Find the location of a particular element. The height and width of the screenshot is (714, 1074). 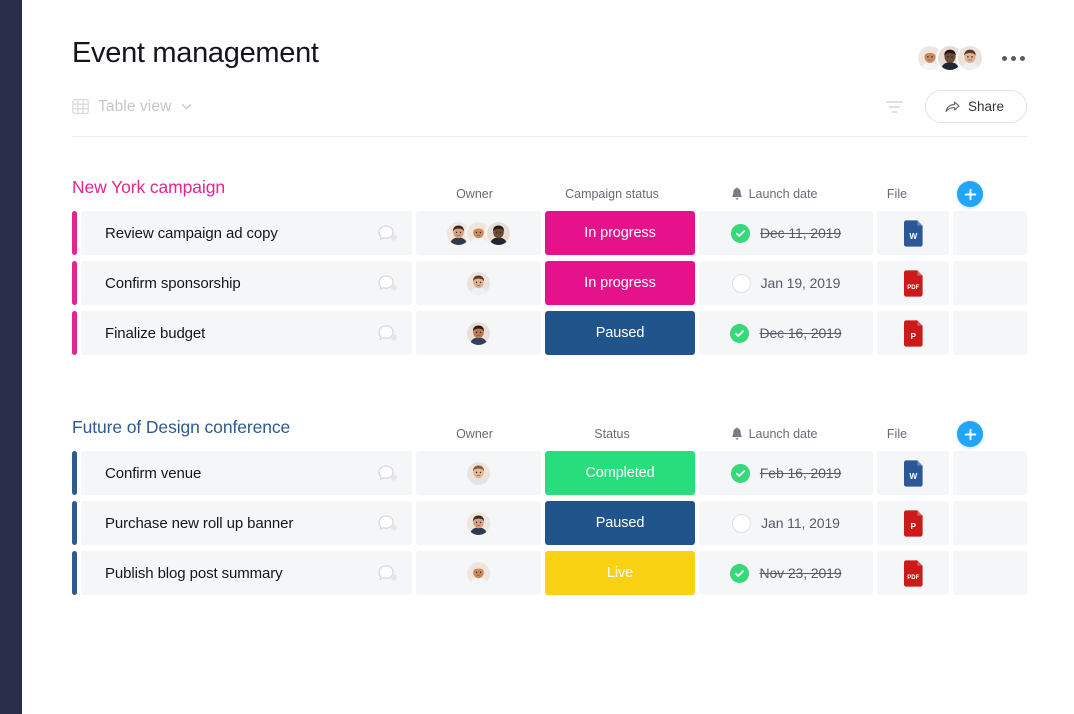

page-title: Event management is located at coordinates (195, 53).